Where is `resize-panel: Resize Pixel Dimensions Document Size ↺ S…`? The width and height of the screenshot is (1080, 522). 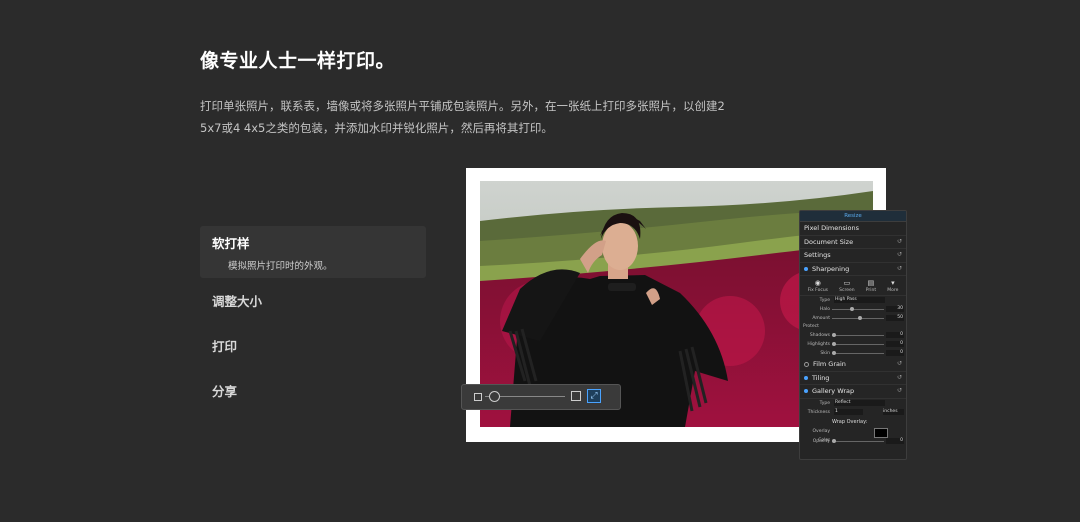 resize-panel: Resize Pixel Dimensions Document Size ↺ S… is located at coordinates (853, 335).